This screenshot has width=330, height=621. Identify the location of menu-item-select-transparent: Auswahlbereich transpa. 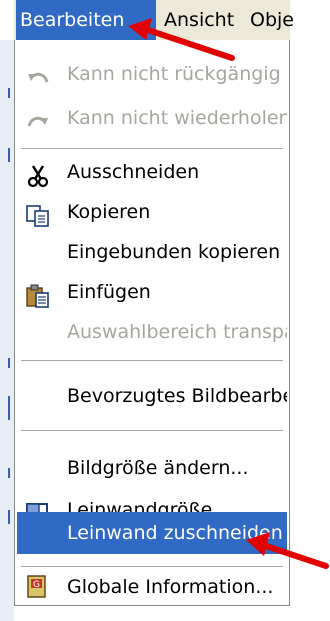
(152, 332).